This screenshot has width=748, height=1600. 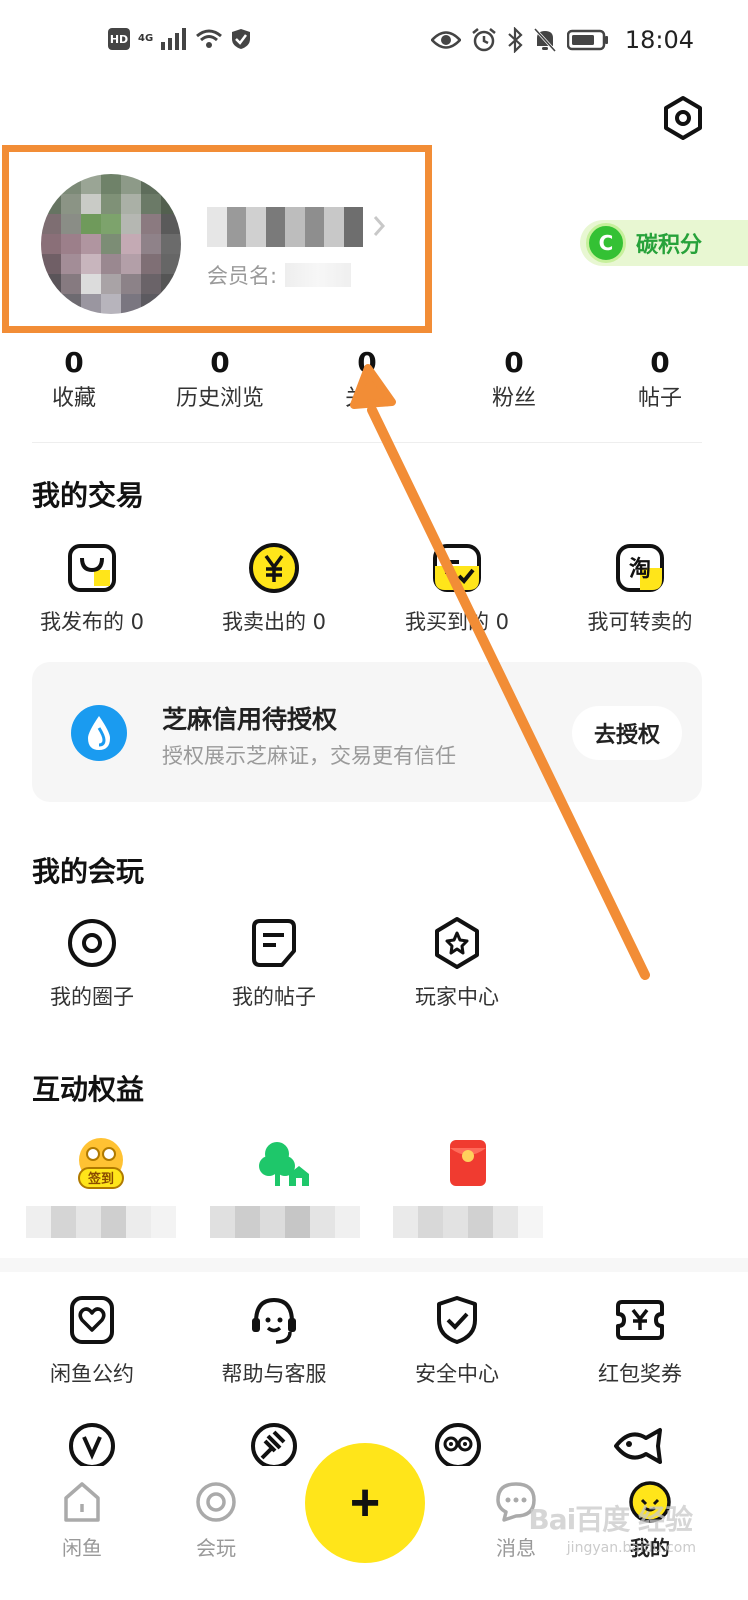 I want to click on alarm-icon, so click(x=484, y=40).